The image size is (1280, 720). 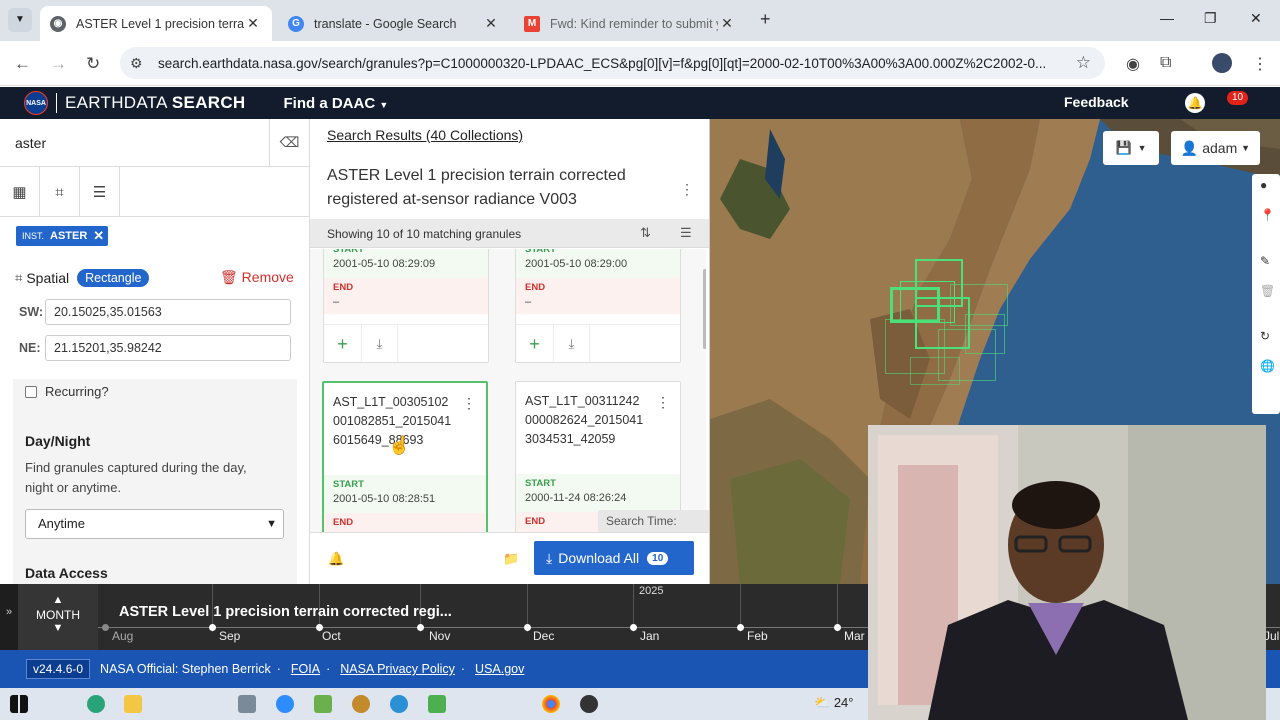 I want to click on extension-record-icon: ◉, so click(x=1133, y=64).